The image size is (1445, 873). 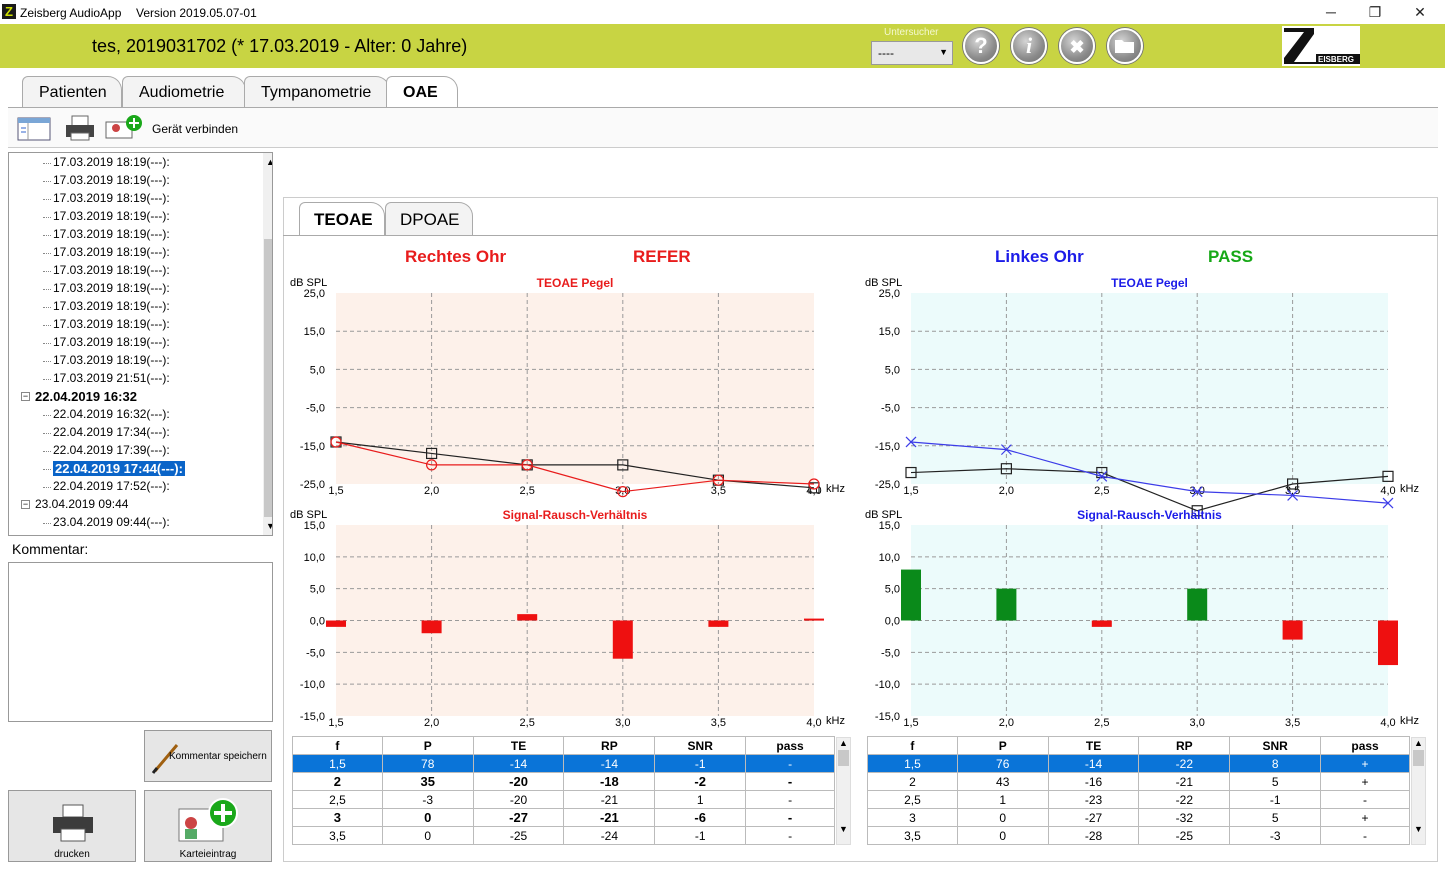 I want to click on table-cell: 3,5, so click(x=912, y=835).